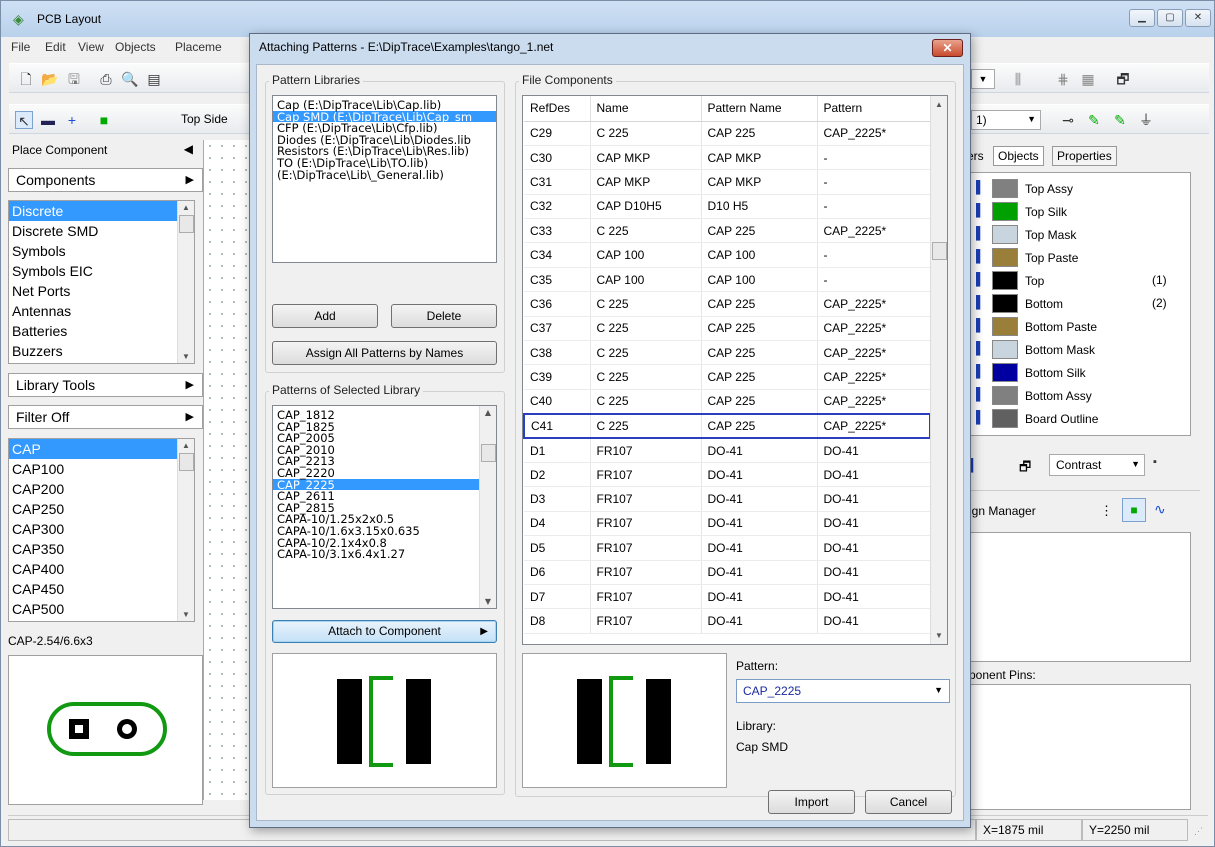 This screenshot has width=1215, height=847. Describe the element at coordinates (727, 280) in the screenshot. I see `table-row: C35 CAP 100 CAP 100-` at that location.